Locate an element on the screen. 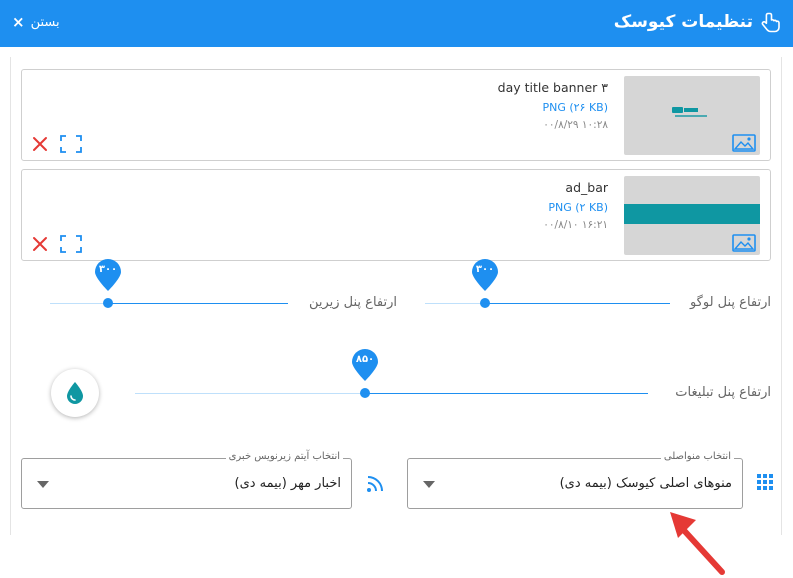  ads-panel-track-inactive is located at coordinates (250, 393).